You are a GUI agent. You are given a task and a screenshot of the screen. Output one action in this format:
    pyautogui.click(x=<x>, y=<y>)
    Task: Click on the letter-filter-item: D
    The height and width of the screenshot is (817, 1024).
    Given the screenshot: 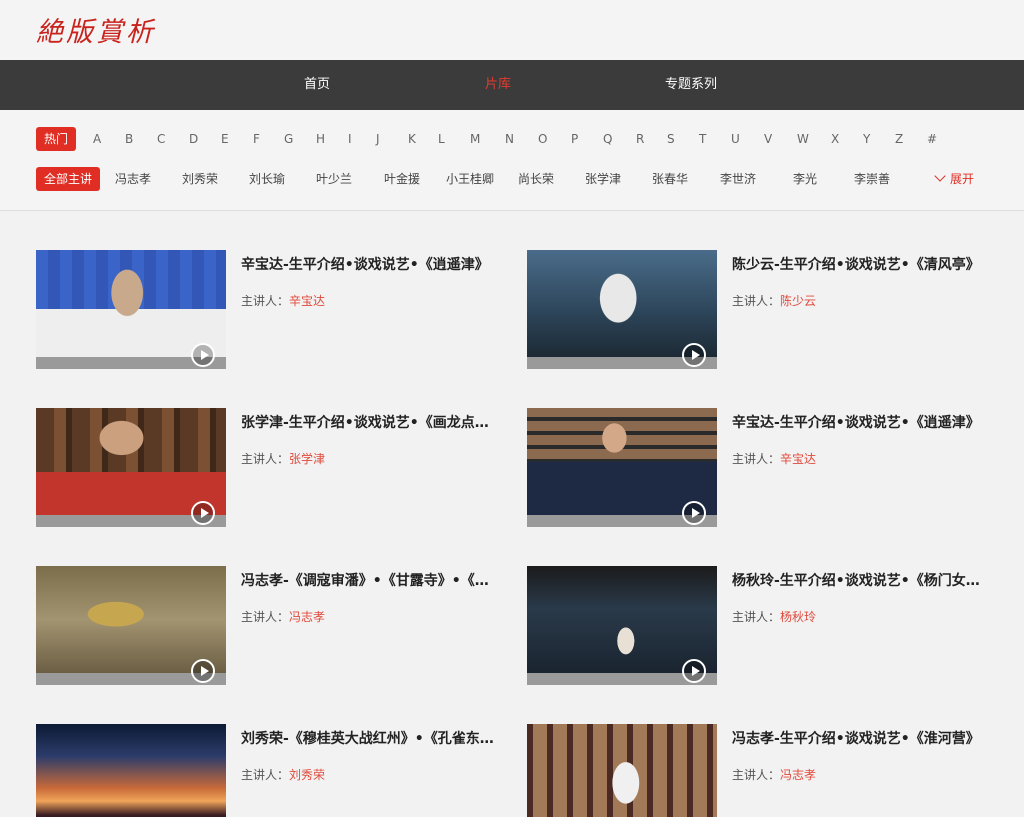 What is the action you would take?
    pyautogui.click(x=193, y=139)
    